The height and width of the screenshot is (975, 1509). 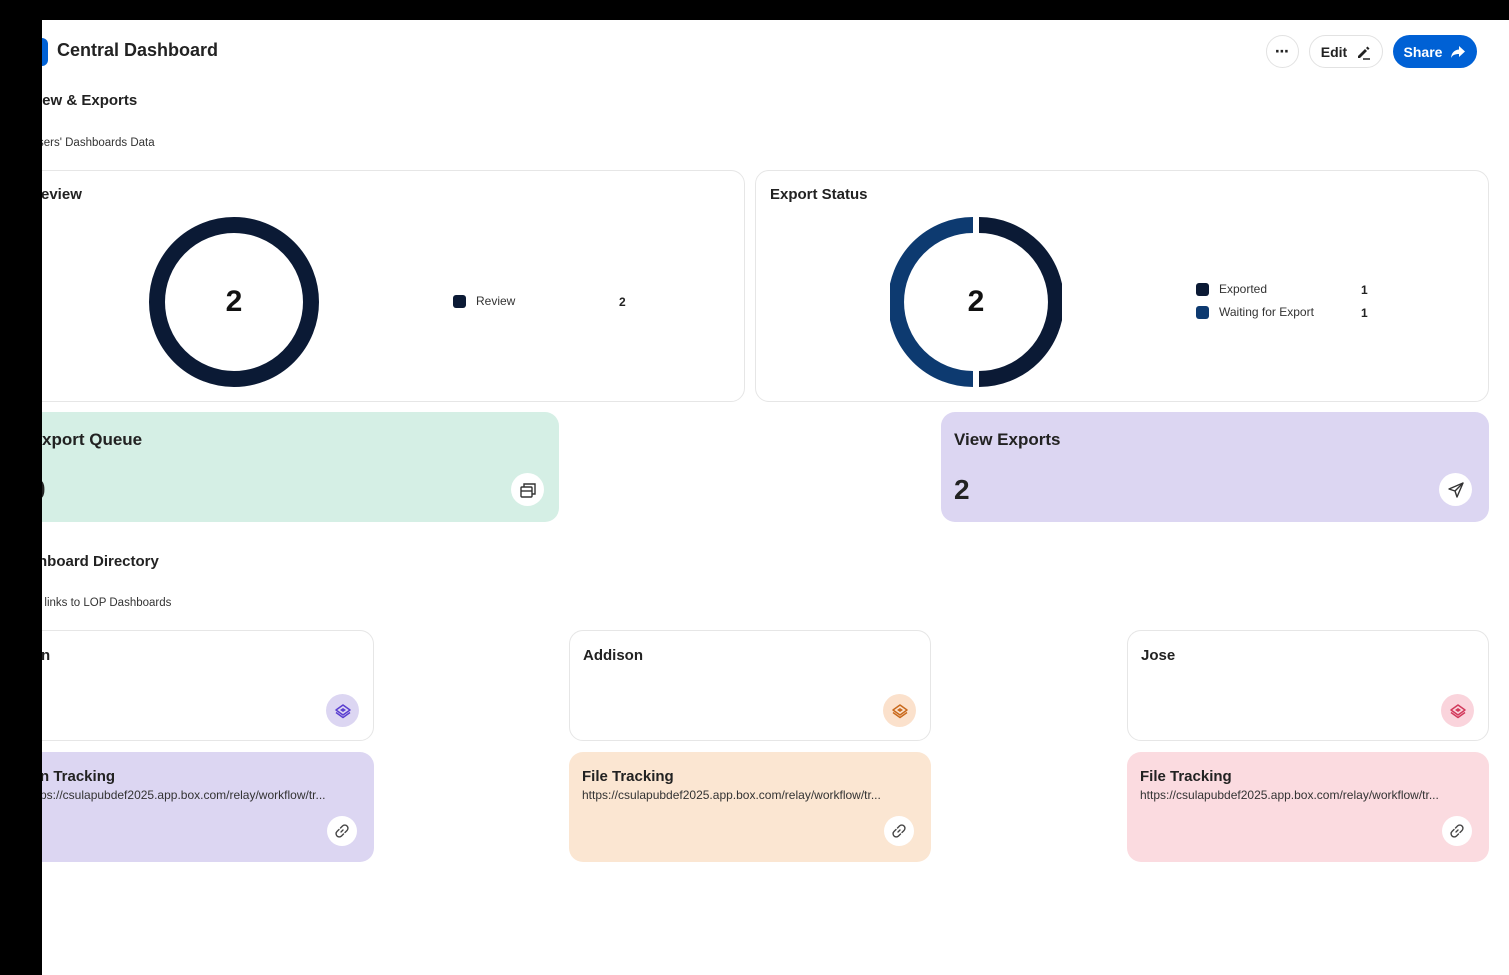 I want to click on view-exports-tile: View Exports 2, so click(x=1215, y=467).